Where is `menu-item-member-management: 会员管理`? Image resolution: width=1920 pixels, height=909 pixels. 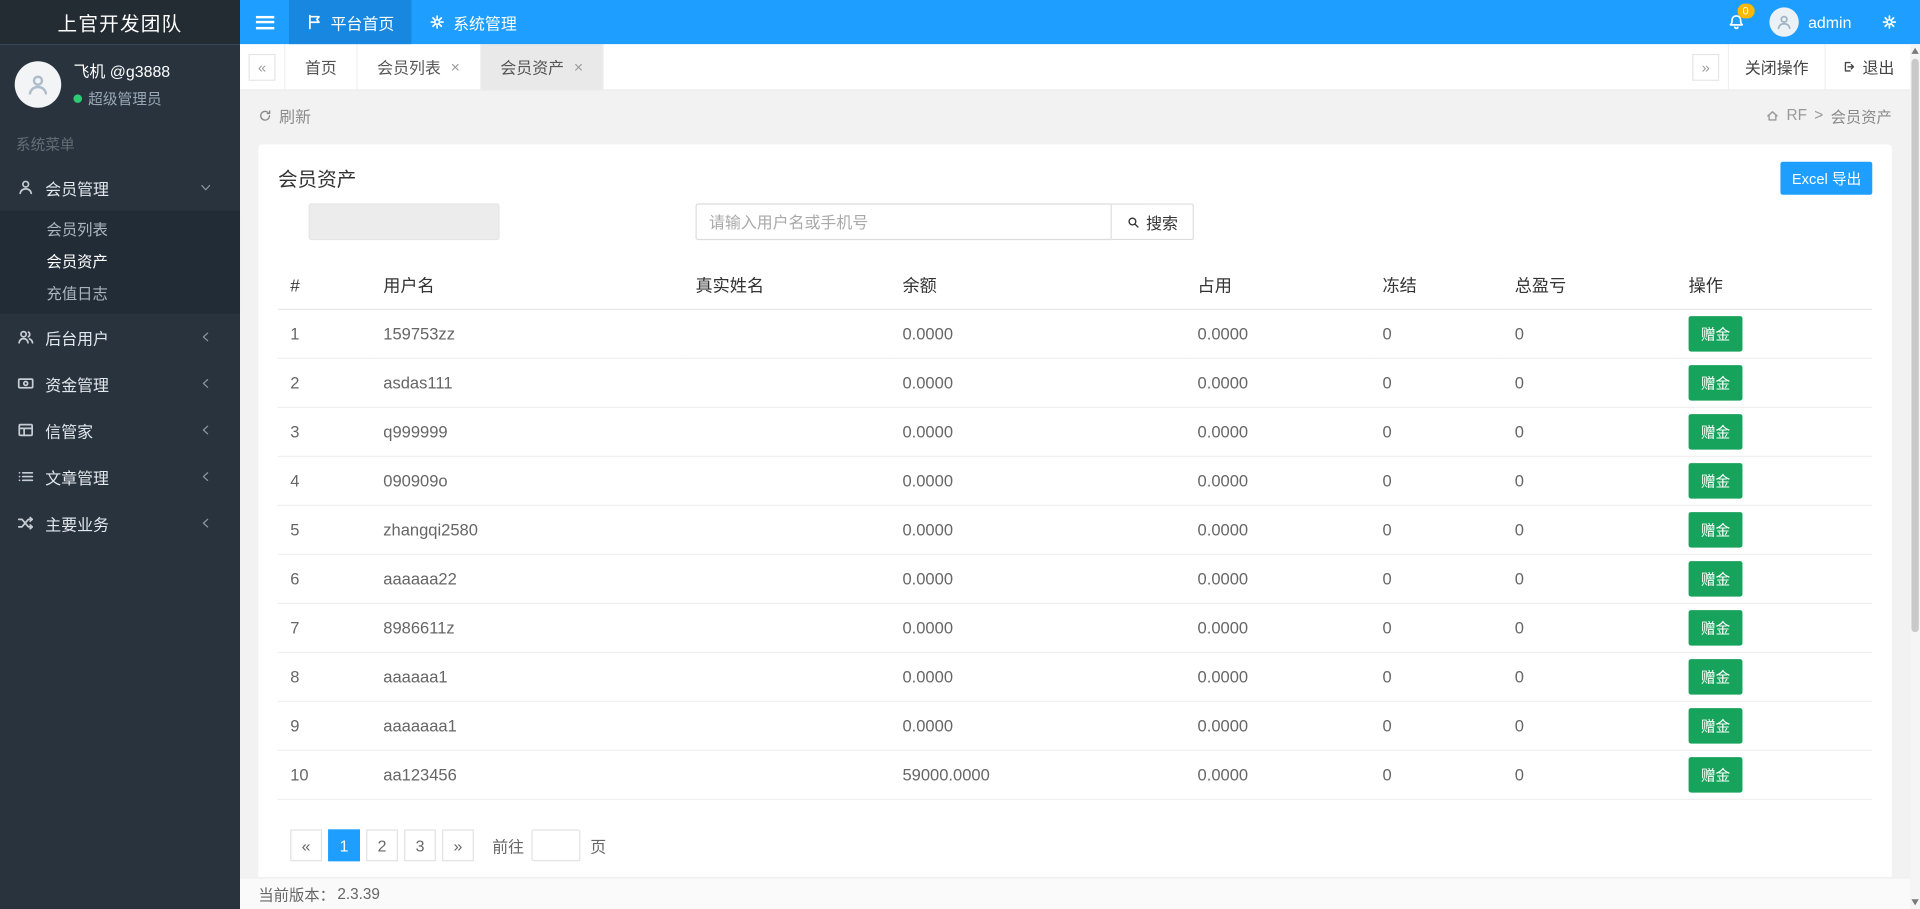 menu-item-member-management: 会员管理 is located at coordinates (120, 187).